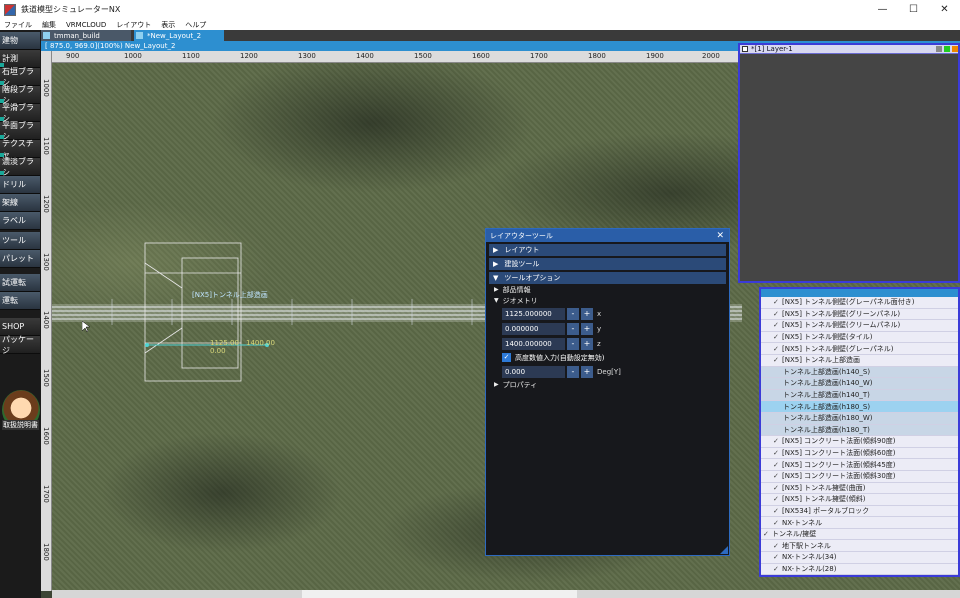 Image resolution: width=960 pixels, height=598 pixels. What do you see at coordinates (859, 500) in the screenshot?
I see `tree-item: ✓ [NX5] トンネル擁壁(傾斜)` at bounding box center [859, 500].